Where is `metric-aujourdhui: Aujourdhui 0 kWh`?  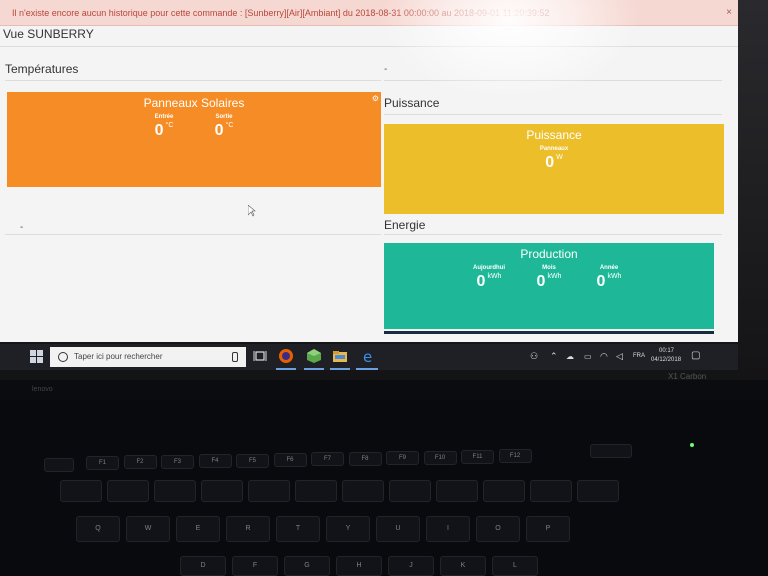 metric-aujourdhui: Aujourdhui 0 kWh is located at coordinates (489, 278).